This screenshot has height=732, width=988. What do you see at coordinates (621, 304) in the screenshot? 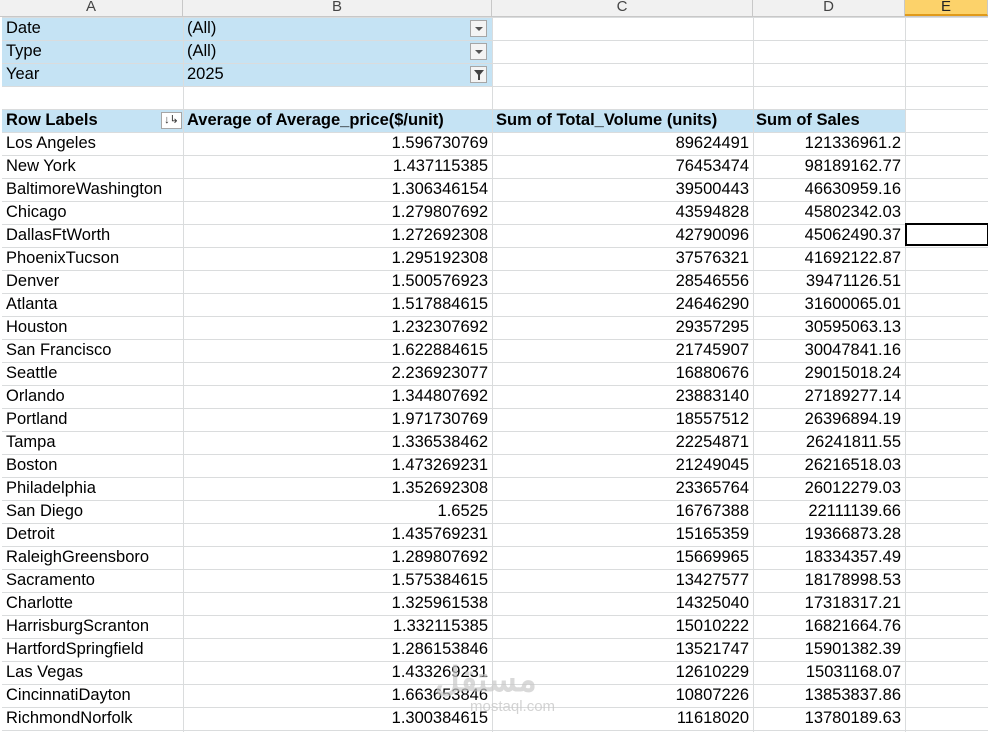
I see `total-volume-value: 24646290` at bounding box center [621, 304].